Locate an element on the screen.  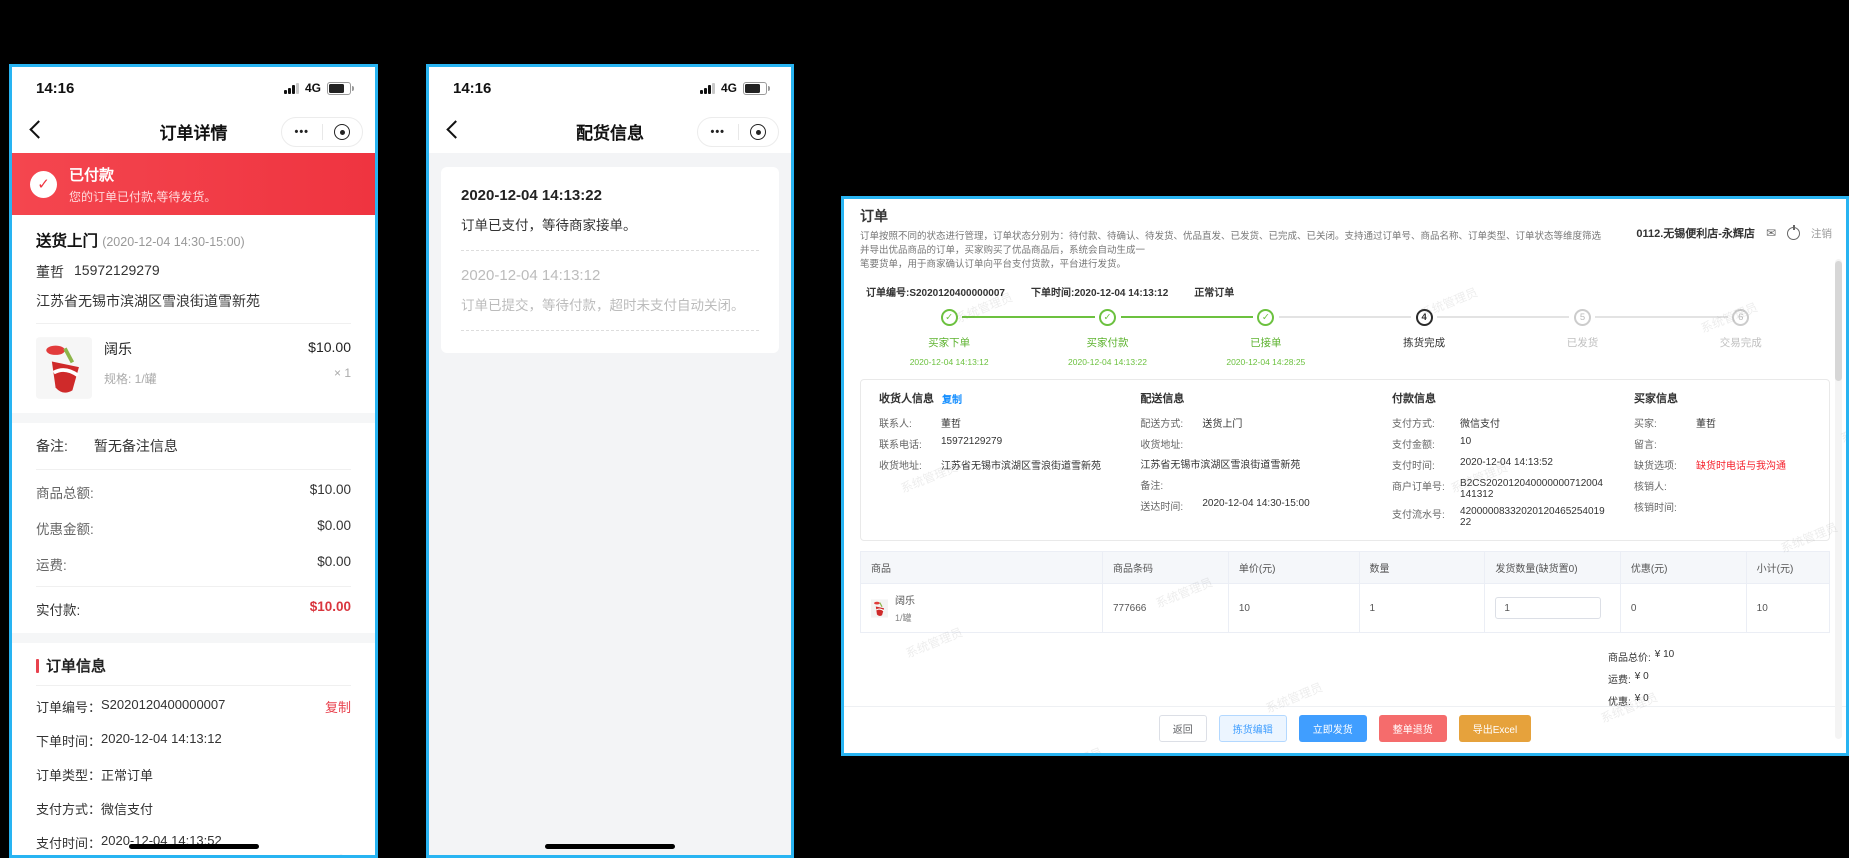
power-icon is located at coordinates (1793, 233).